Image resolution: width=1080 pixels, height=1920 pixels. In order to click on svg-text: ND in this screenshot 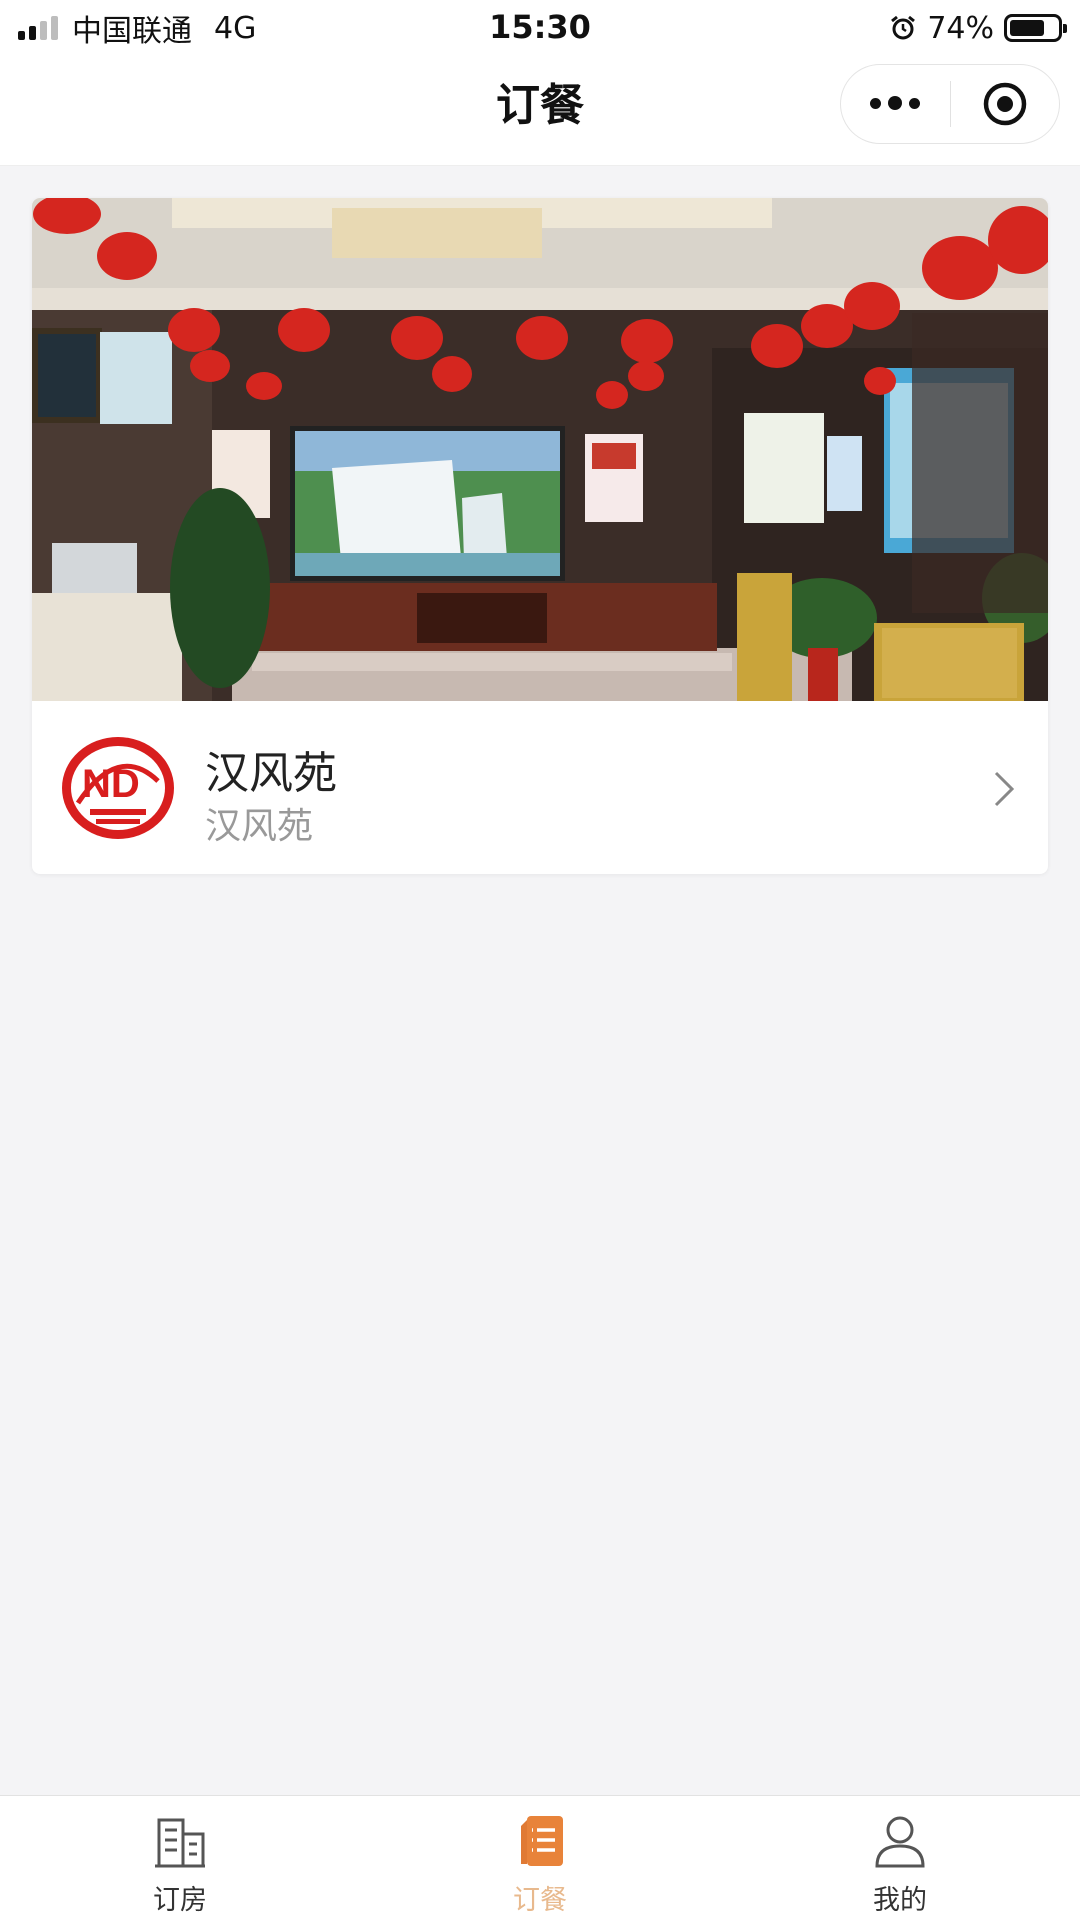, I will do `click(111, 784)`.